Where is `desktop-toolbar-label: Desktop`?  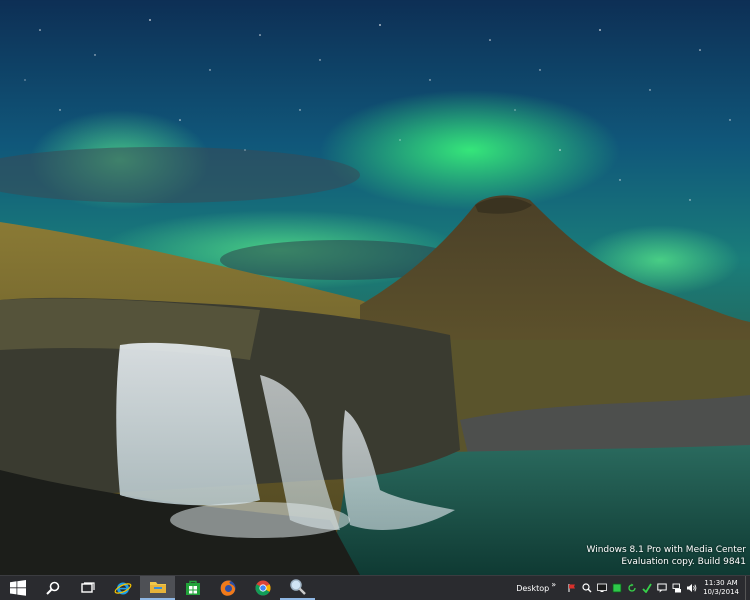
desktop-toolbar-label: Desktop is located at coordinates (532, 588).